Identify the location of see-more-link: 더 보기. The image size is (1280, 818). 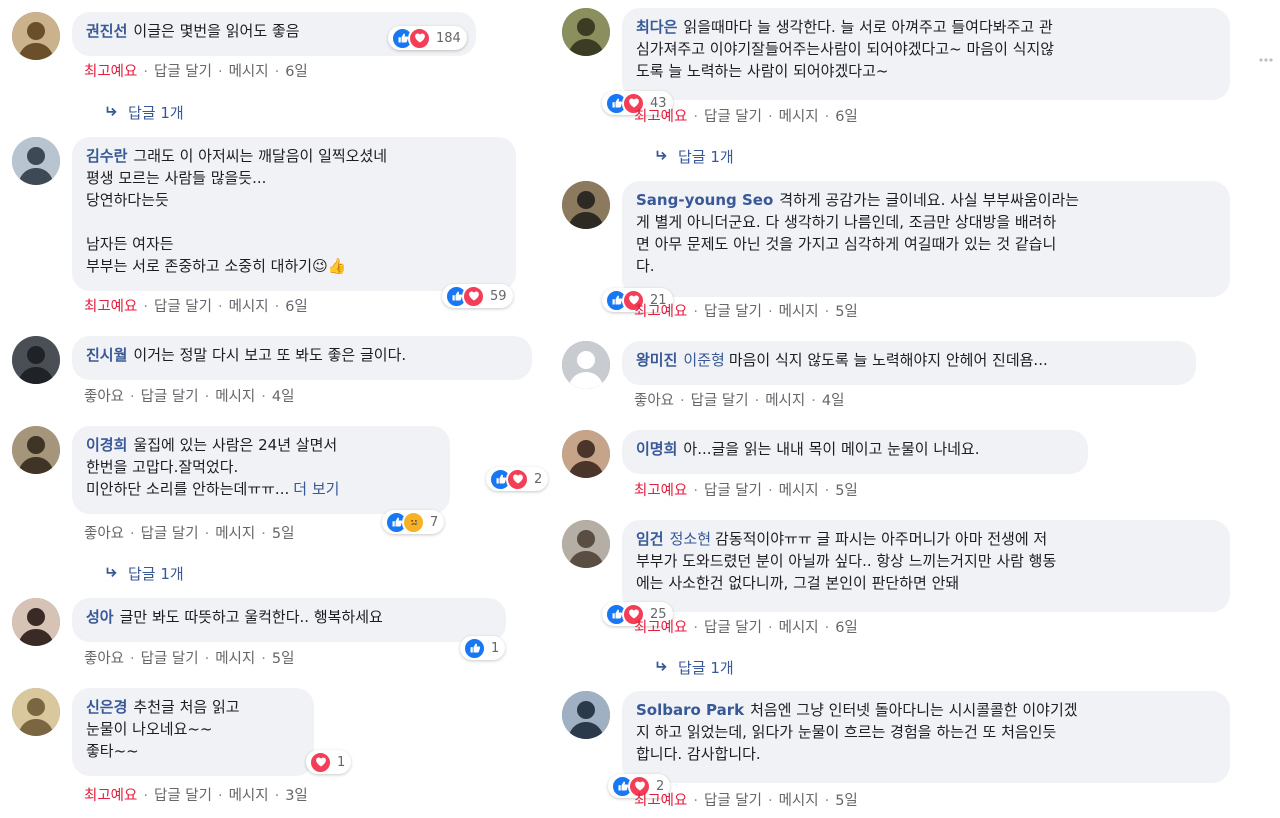
(316, 489).